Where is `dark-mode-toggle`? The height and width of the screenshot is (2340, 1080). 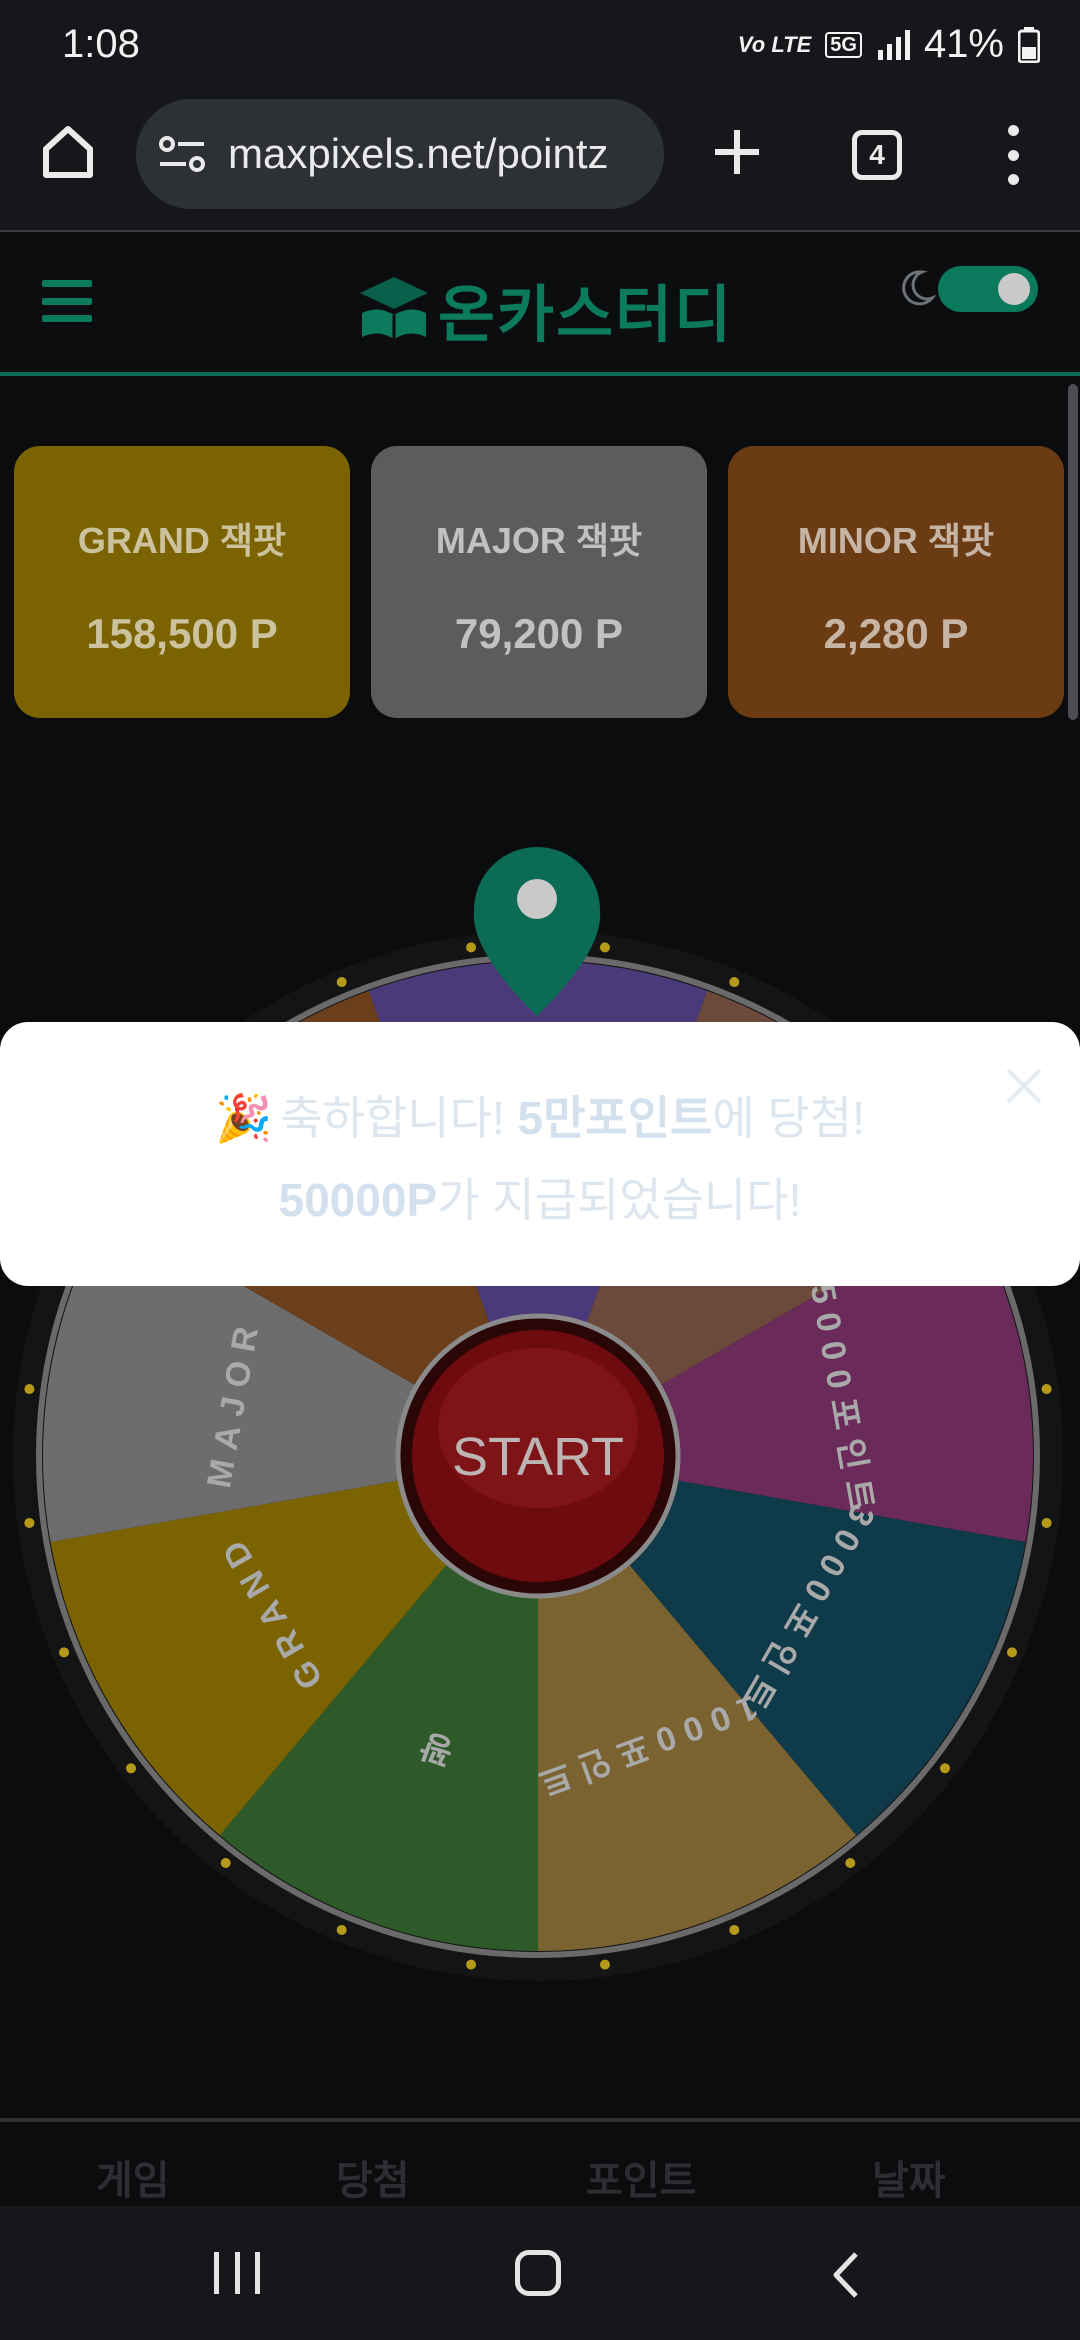
dark-mode-toggle is located at coordinates (988, 289).